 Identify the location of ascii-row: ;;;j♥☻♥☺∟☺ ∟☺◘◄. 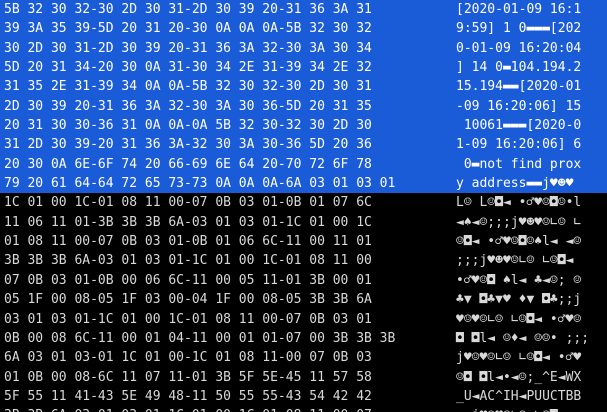
(525, 261).